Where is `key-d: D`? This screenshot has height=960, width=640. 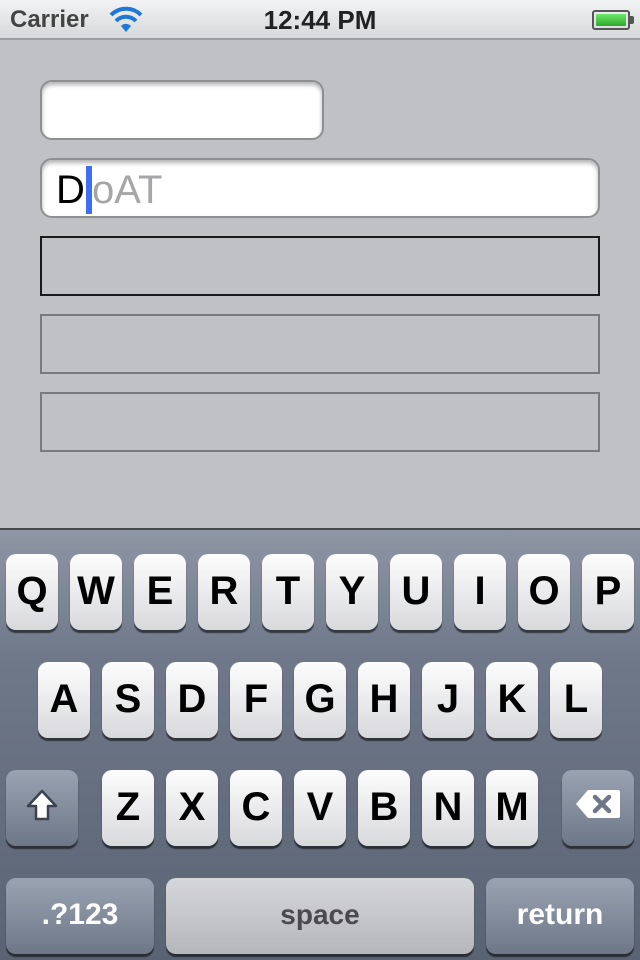 key-d: D is located at coordinates (192, 700).